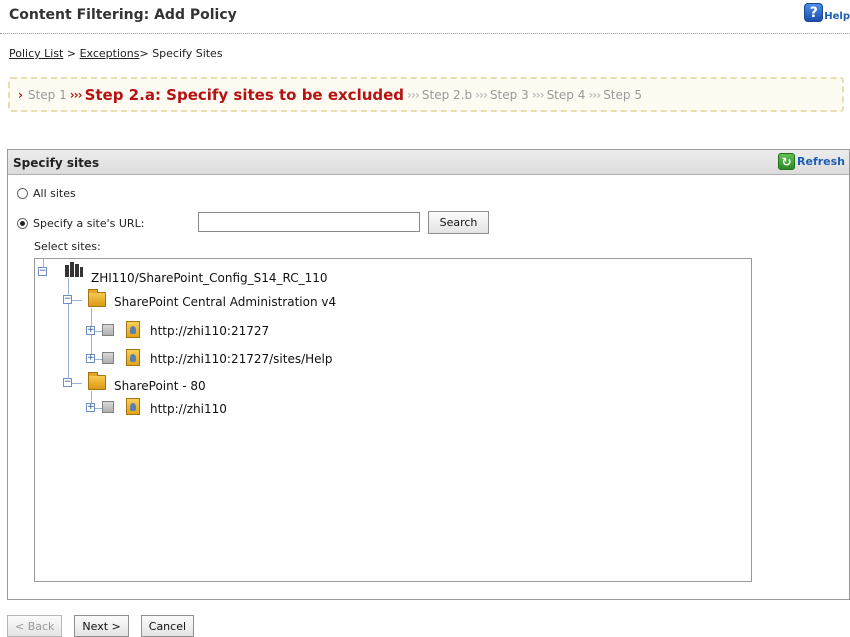  I want to click on all-sites-label: All sites, so click(54, 193).